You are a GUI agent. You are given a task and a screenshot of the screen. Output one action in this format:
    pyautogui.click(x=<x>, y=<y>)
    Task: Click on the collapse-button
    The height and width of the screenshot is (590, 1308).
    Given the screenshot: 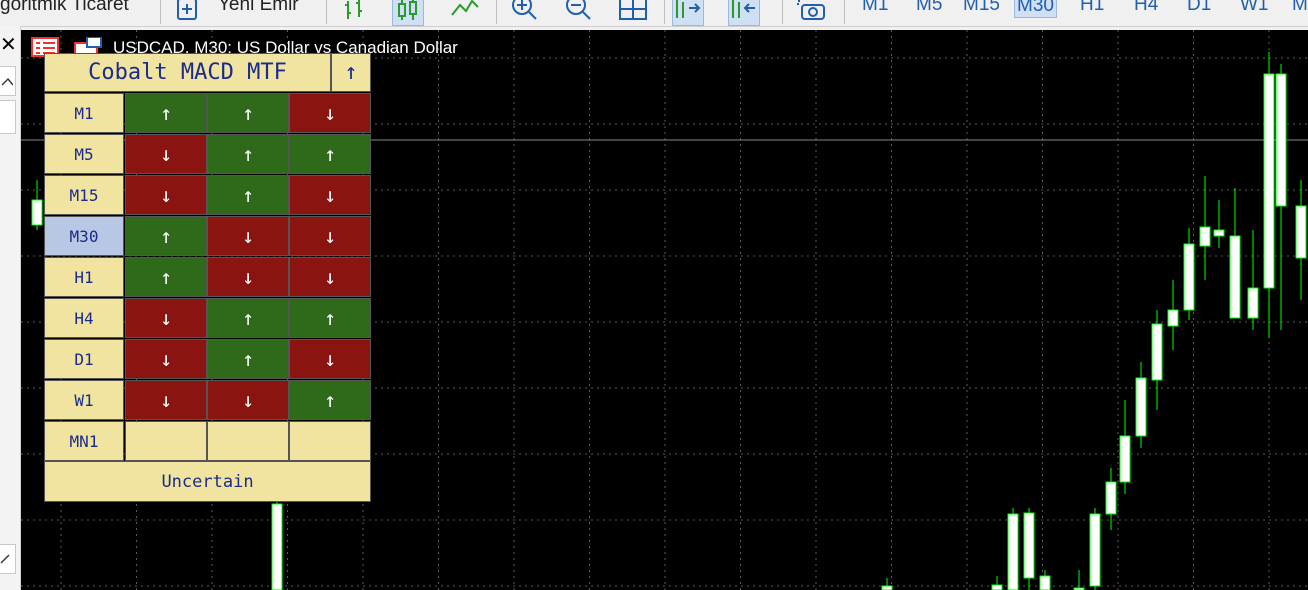 What is the action you would take?
    pyautogui.click(x=8, y=81)
    